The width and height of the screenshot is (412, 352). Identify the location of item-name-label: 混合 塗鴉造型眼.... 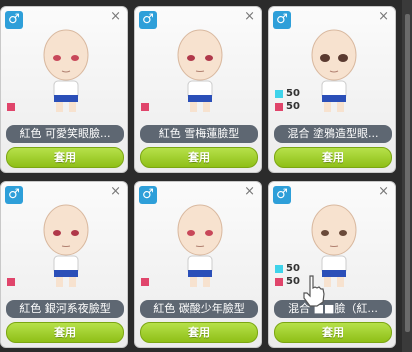
(333, 134).